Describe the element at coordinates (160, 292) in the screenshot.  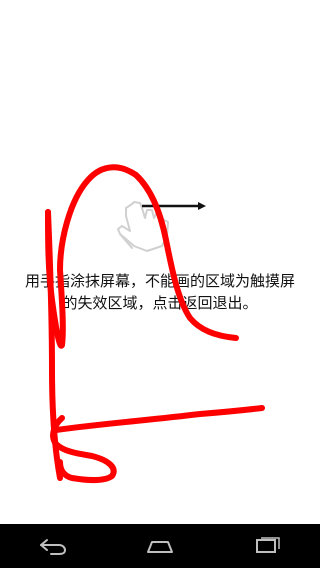
I see `instruction-text: 用手指涂抹屏幕，不能画的区域为触摸屏 的失效区域，点击返回退出。` at that location.